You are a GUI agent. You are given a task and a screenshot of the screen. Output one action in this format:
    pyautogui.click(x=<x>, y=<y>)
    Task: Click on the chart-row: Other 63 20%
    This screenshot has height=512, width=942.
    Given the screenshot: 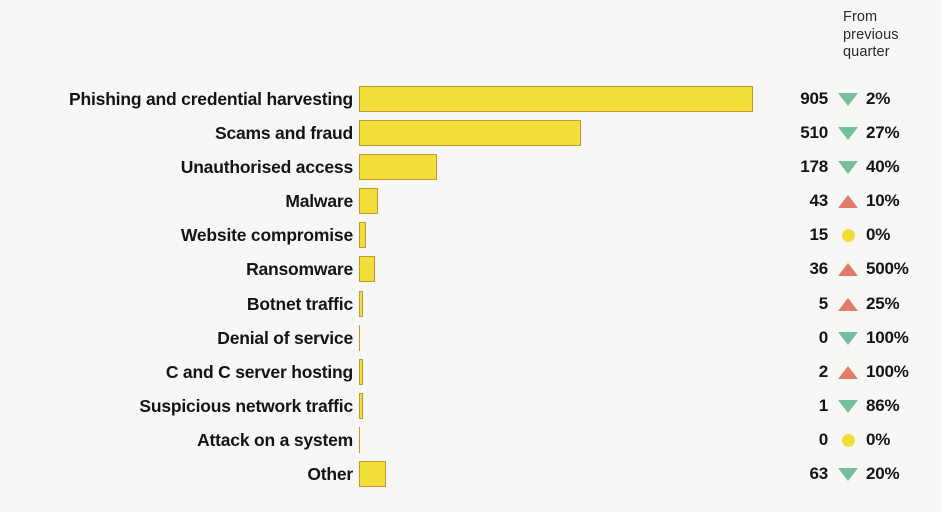 What is the action you would take?
    pyautogui.click(x=471, y=474)
    